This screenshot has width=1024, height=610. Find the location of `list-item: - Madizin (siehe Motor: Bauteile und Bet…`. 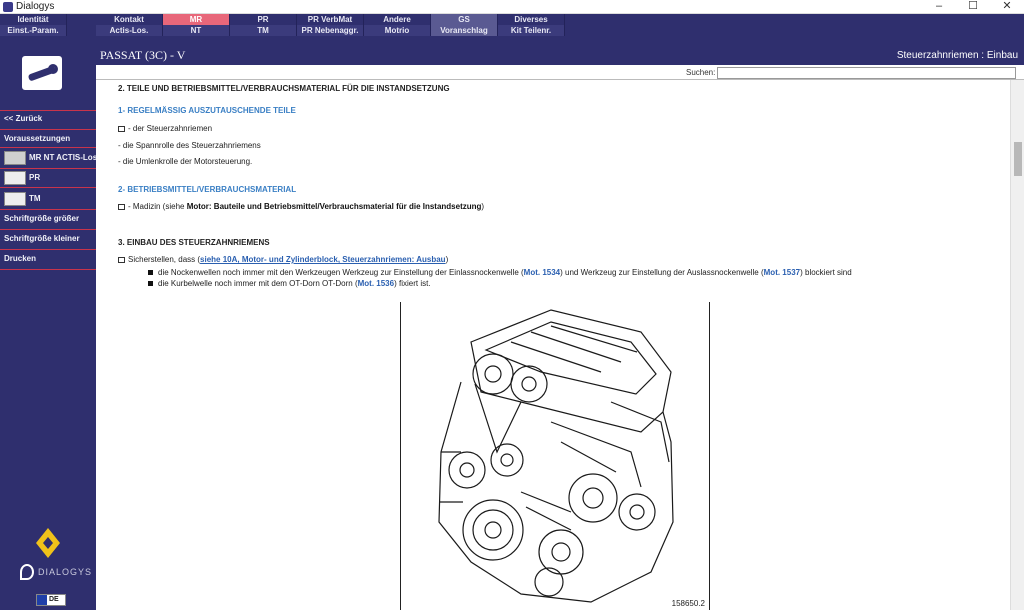

list-item: - Madizin (siehe Motor: Bauteile und Bet… is located at coordinates (301, 206).